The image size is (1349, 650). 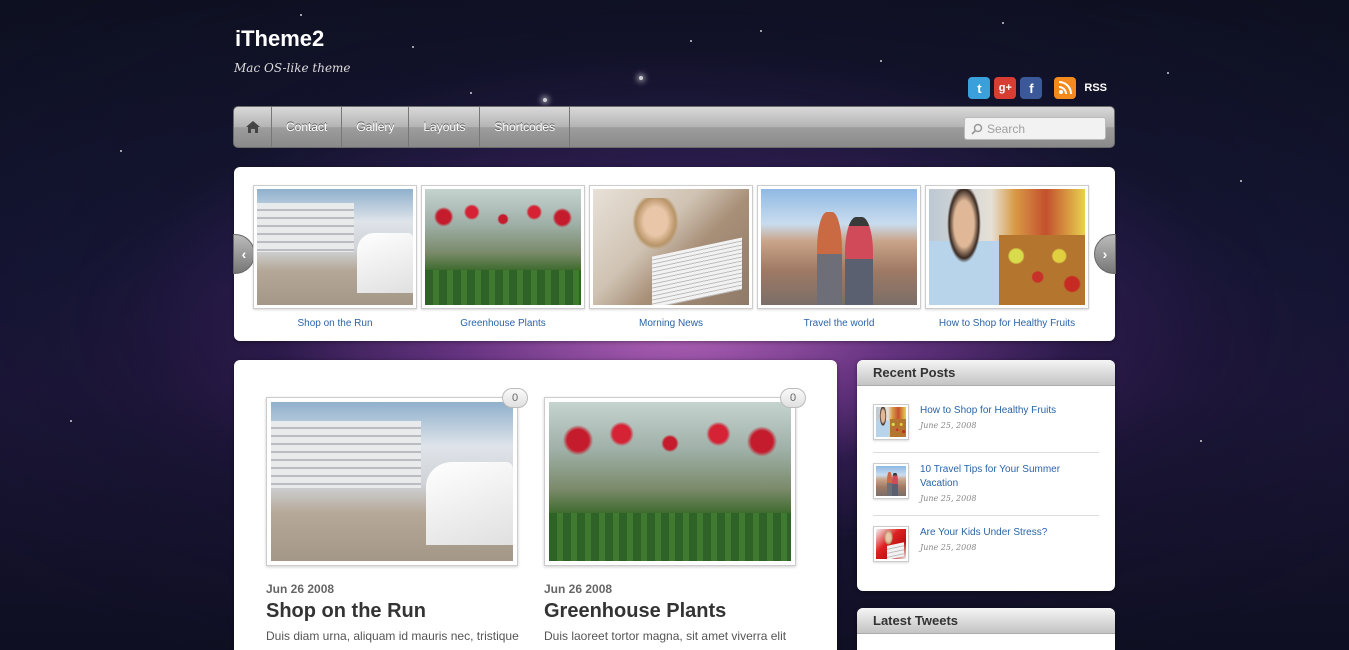 I want to click on rss-link: RSS, so click(x=1095, y=88).